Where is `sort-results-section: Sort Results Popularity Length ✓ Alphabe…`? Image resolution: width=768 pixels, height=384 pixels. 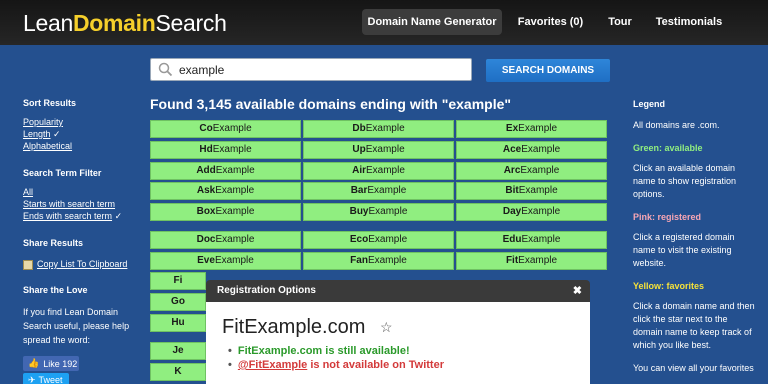 sort-results-section: Sort Results Popularity Length ✓ Alphabe… is located at coordinates (83, 125).